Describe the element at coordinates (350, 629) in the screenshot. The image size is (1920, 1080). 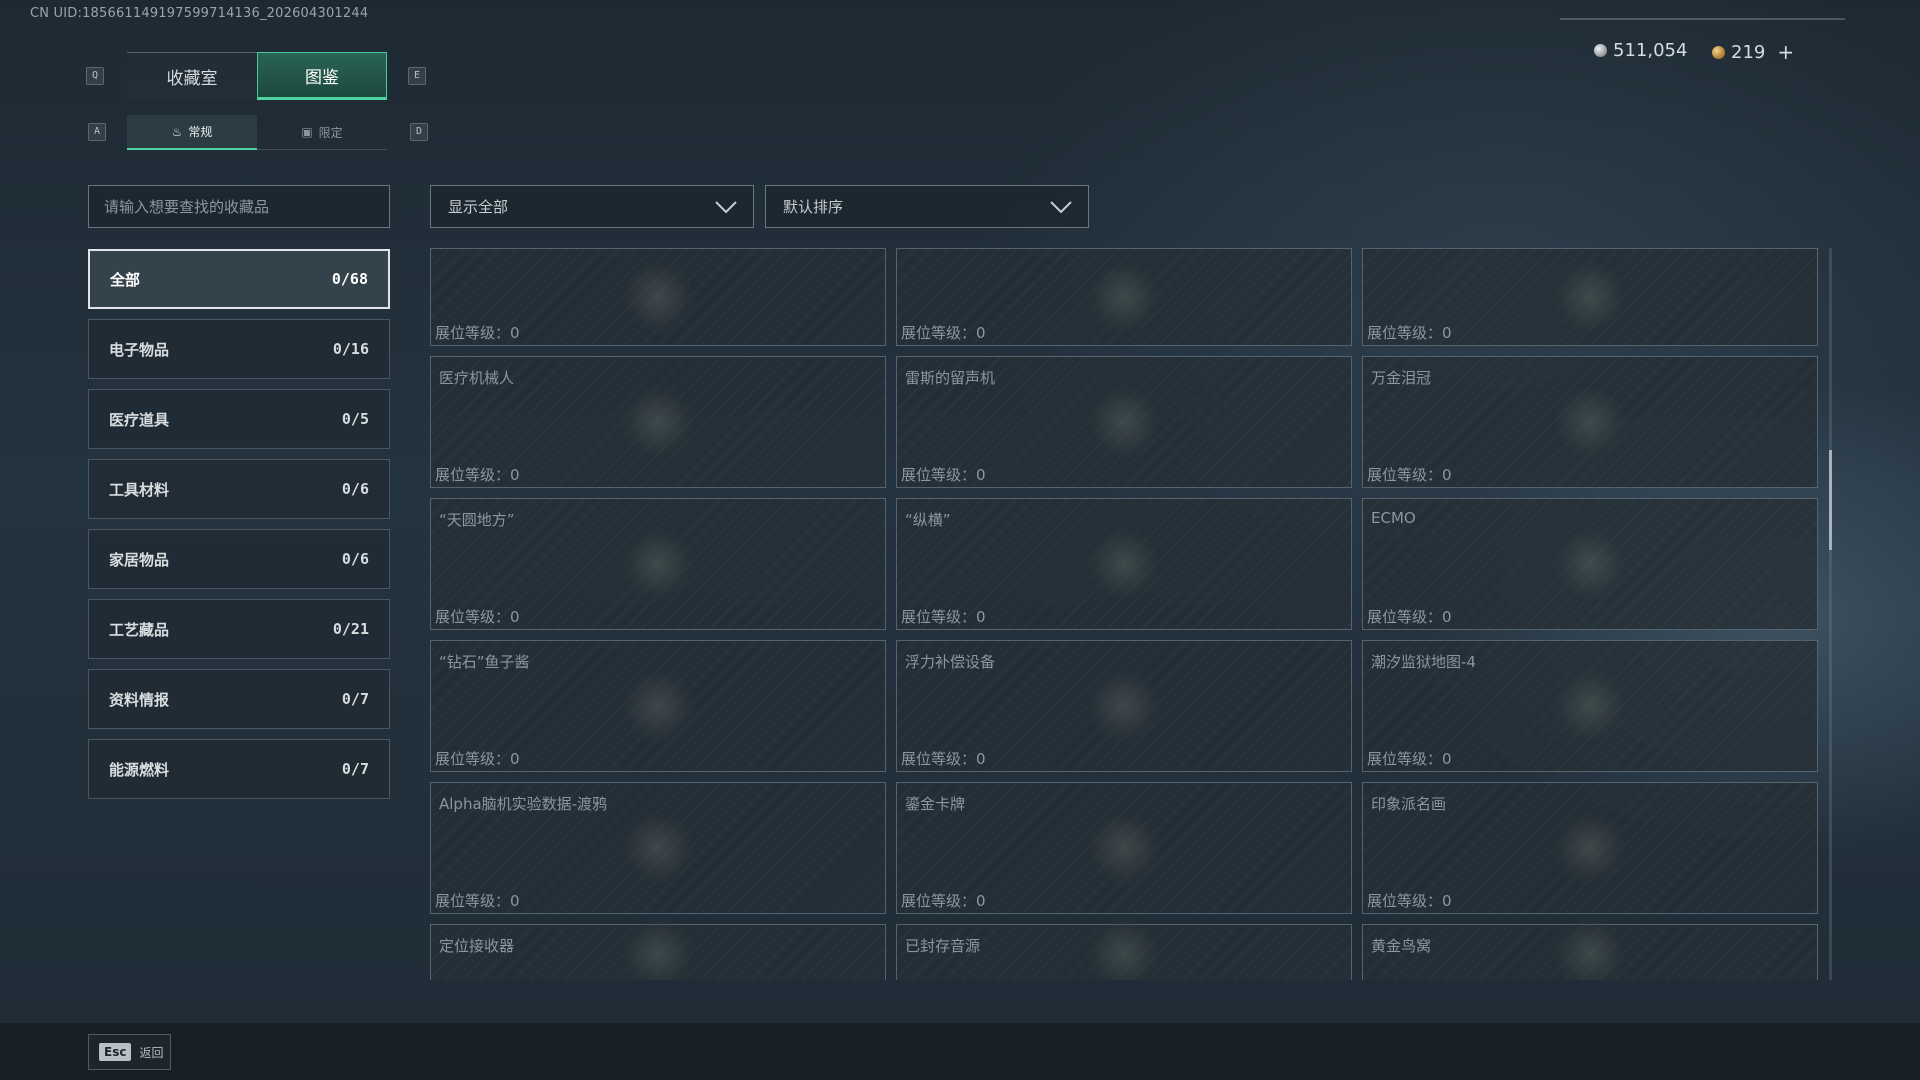
I see `category-count: 0/21` at that location.